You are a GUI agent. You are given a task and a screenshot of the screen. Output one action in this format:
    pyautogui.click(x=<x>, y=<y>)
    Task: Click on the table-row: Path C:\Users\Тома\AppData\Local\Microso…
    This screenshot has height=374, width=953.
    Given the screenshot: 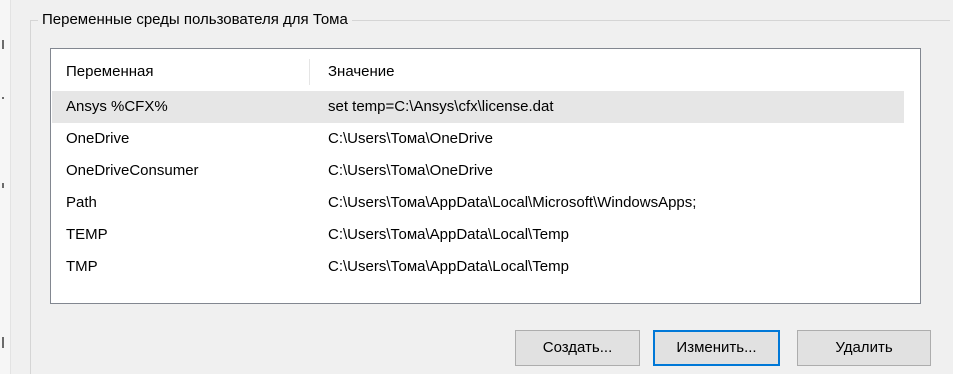 What is the action you would take?
    pyautogui.click(x=478, y=203)
    